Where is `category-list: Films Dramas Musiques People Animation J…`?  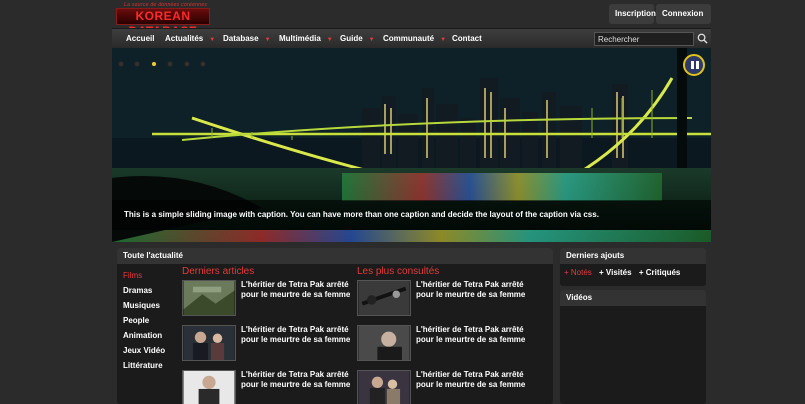 category-list: Films Dramas Musiques People Animation J… is located at coordinates (148, 320).